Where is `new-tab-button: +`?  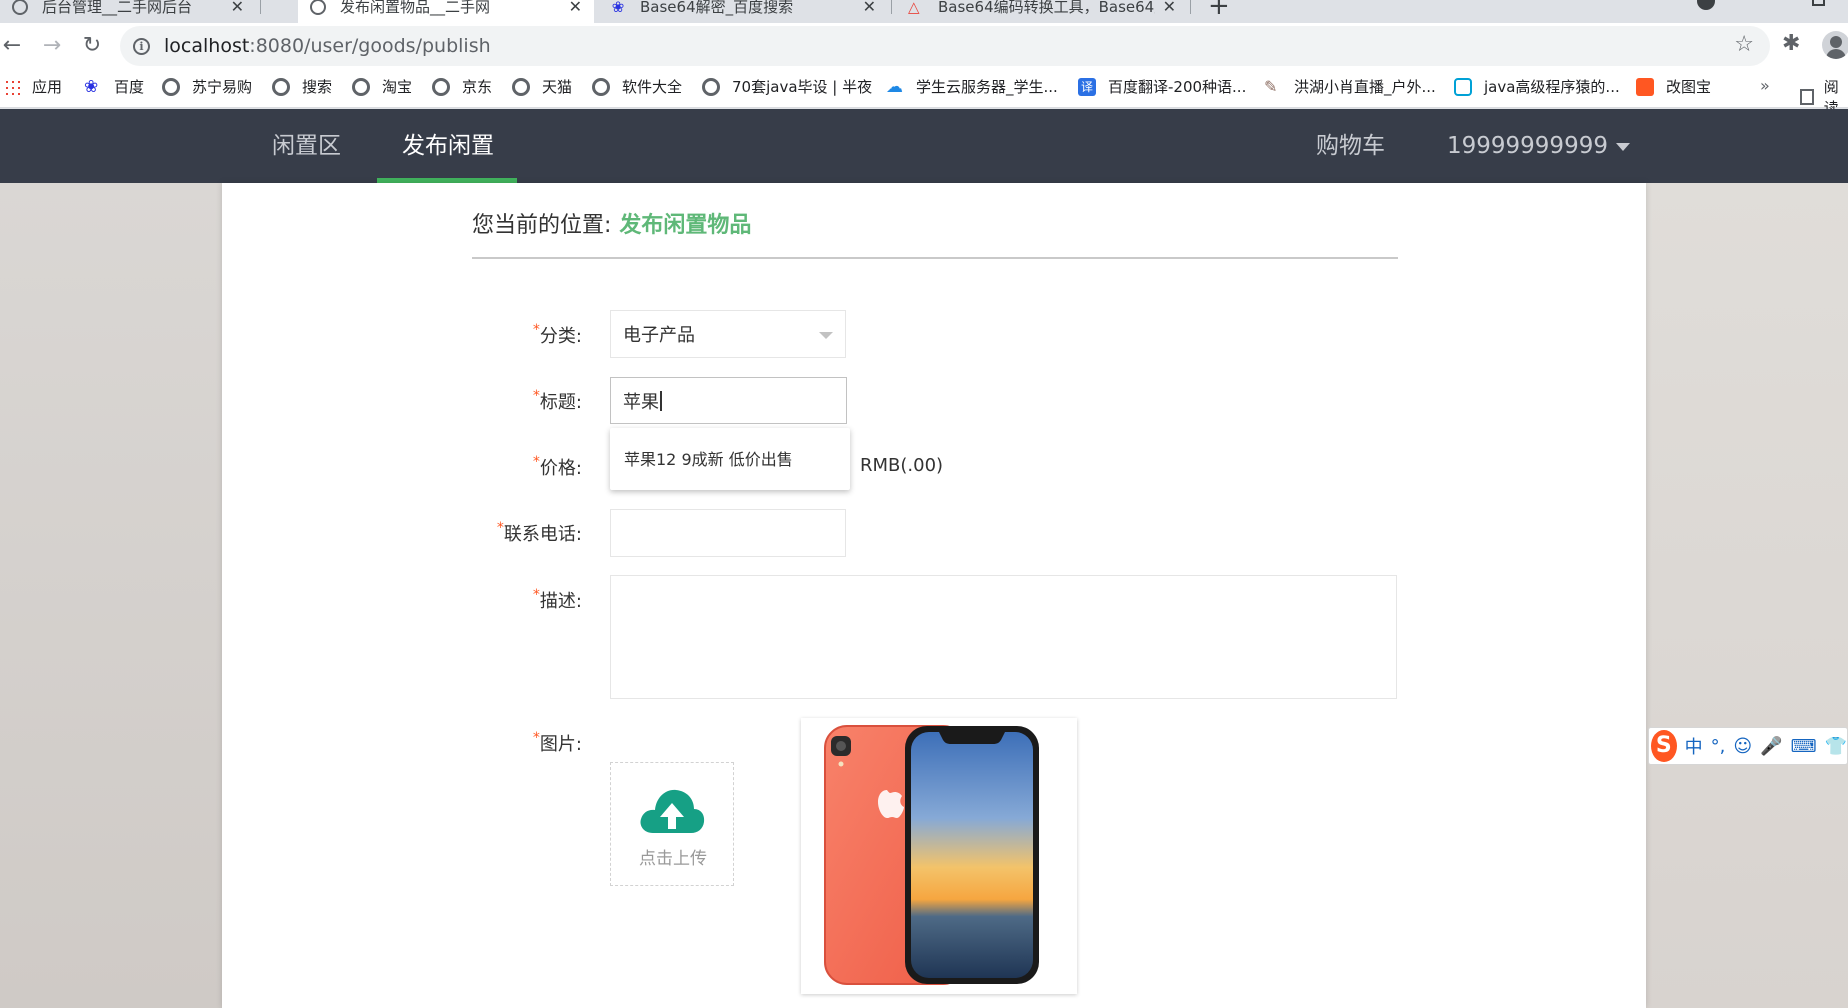
new-tab-button: + is located at coordinates (1219, 10).